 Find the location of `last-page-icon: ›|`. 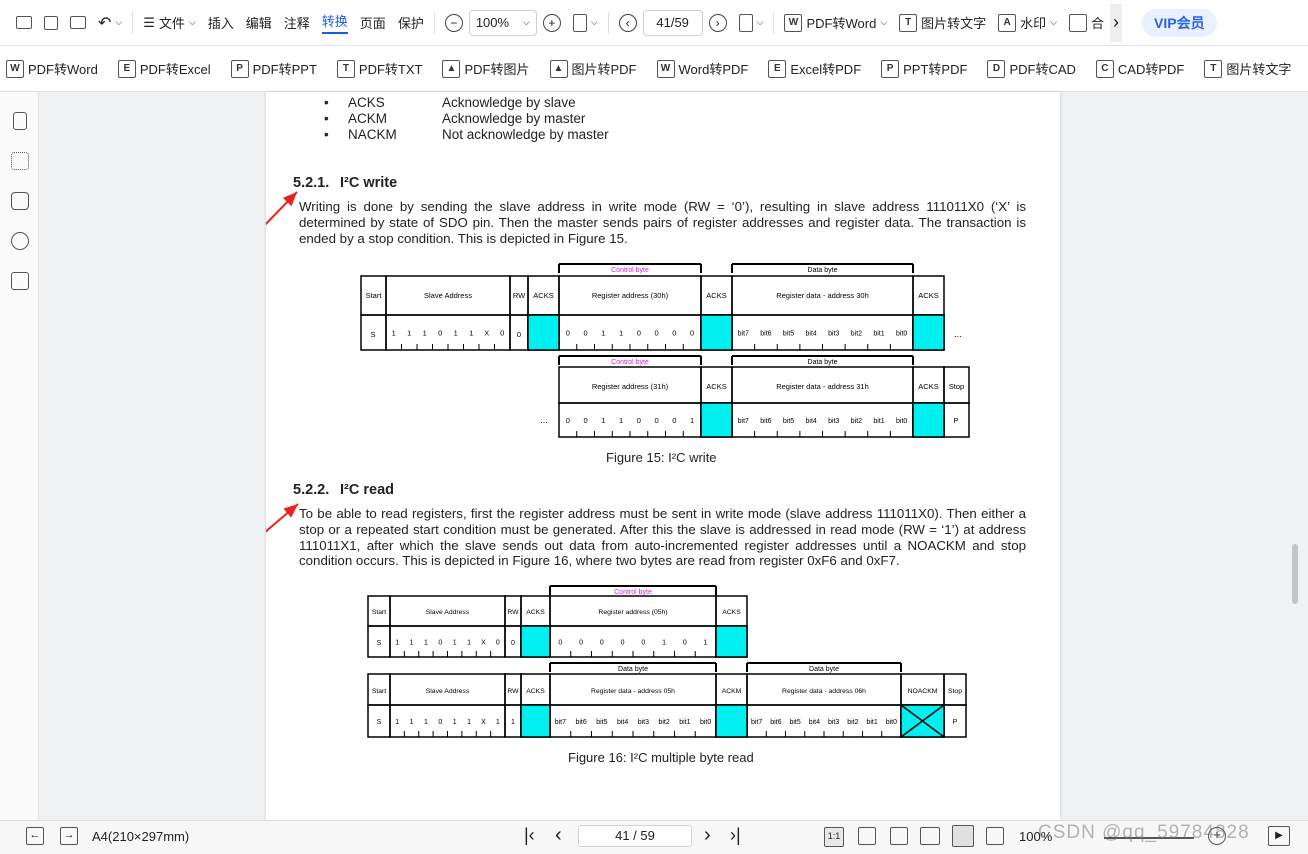

last-page-icon: ›| is located at coordinates (735, 835).